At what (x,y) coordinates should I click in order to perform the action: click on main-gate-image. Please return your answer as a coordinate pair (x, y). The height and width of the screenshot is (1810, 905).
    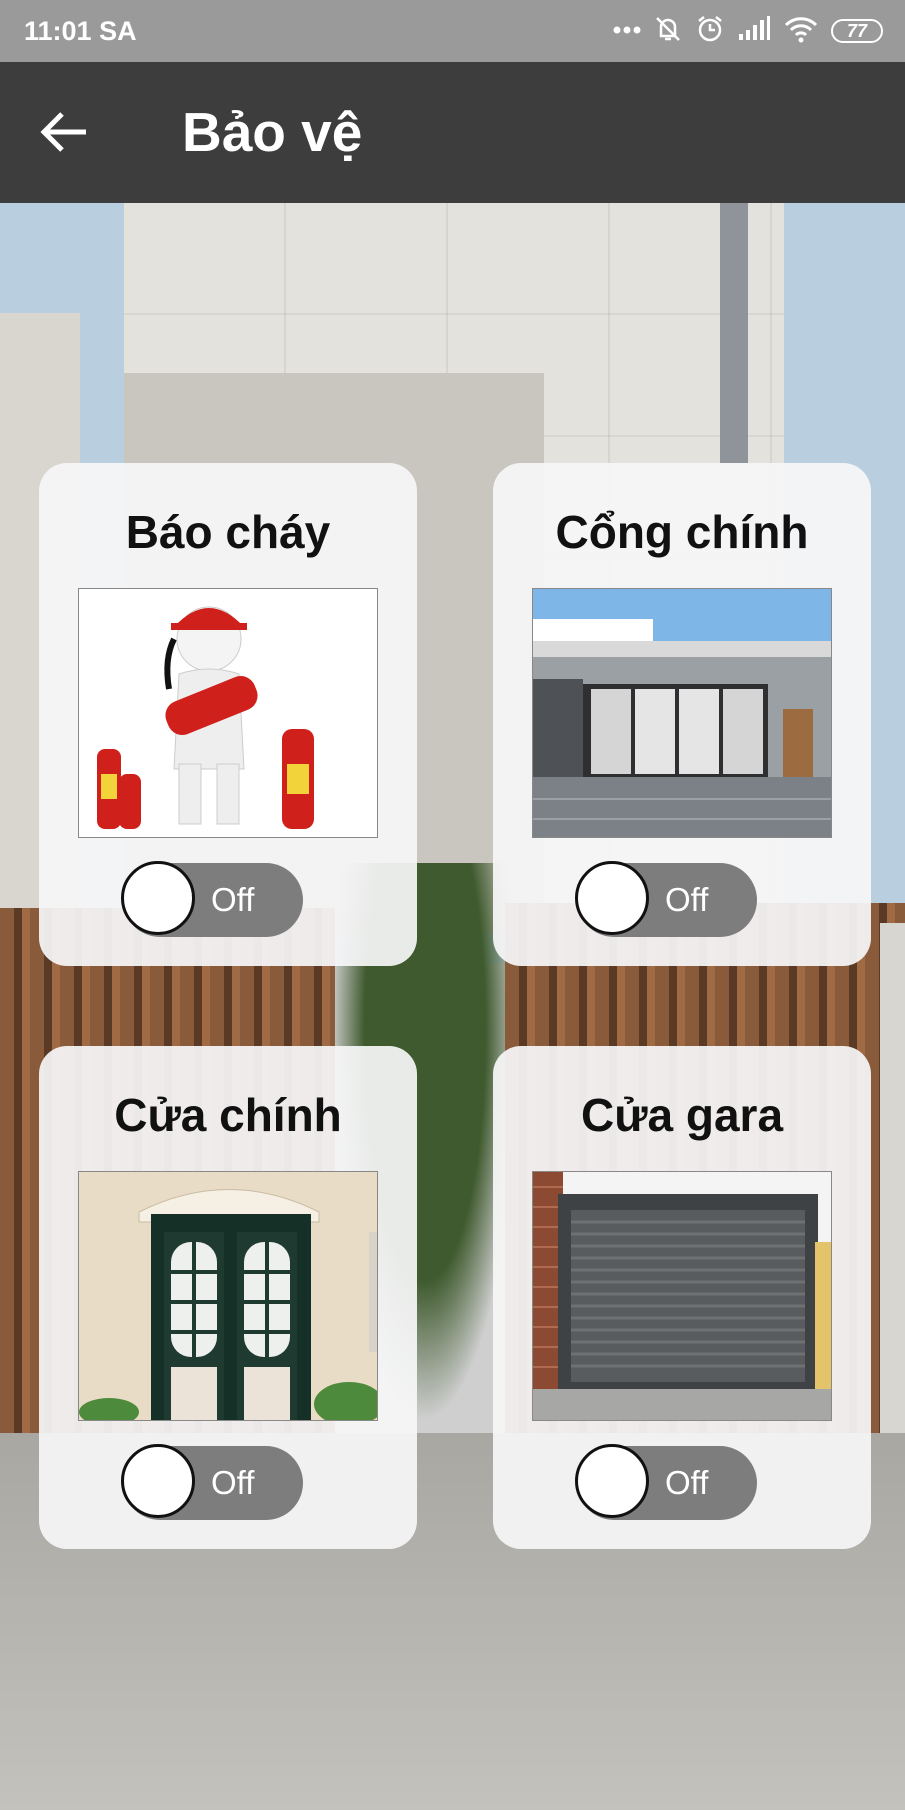
    Looking at the image, I should click on (682, 713).